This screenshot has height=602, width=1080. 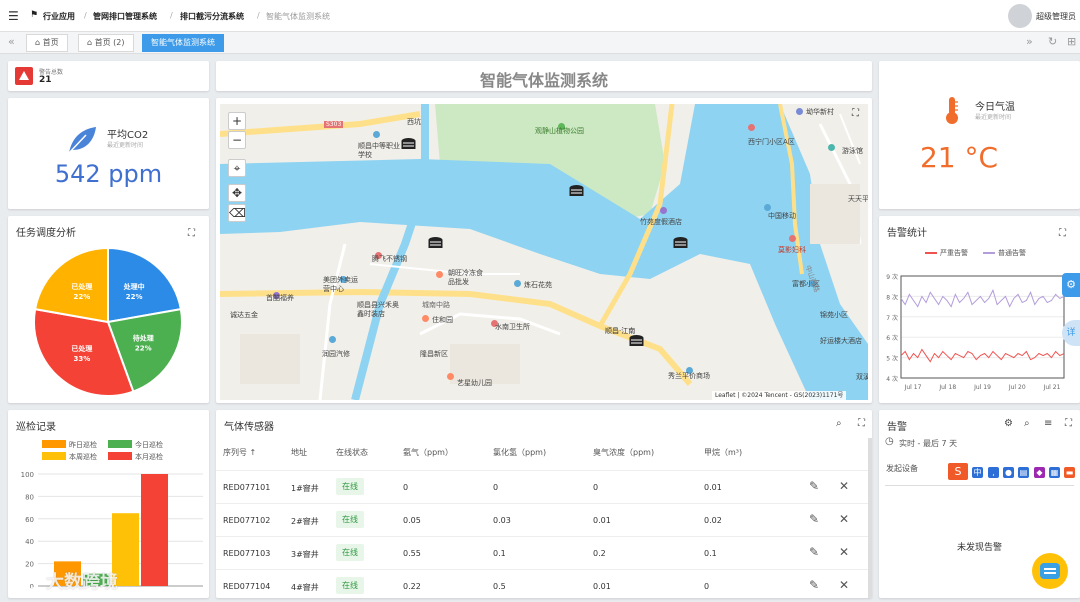 What do you see at coordinates (108, 321) in the screenshot?
I see `task-pie-chart: 处理中 22% 待处理 22% 已处理 33% 已处理 22%` at bounding box center [108, 321].